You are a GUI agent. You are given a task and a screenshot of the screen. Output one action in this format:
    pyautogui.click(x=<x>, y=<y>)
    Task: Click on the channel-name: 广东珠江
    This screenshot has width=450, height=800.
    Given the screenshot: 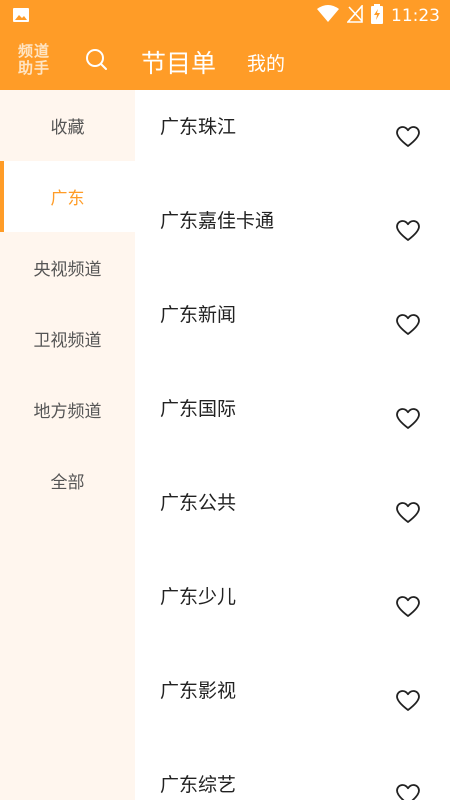 What is the action you would take?
    pyautogui.click(x=198, y=127)
    